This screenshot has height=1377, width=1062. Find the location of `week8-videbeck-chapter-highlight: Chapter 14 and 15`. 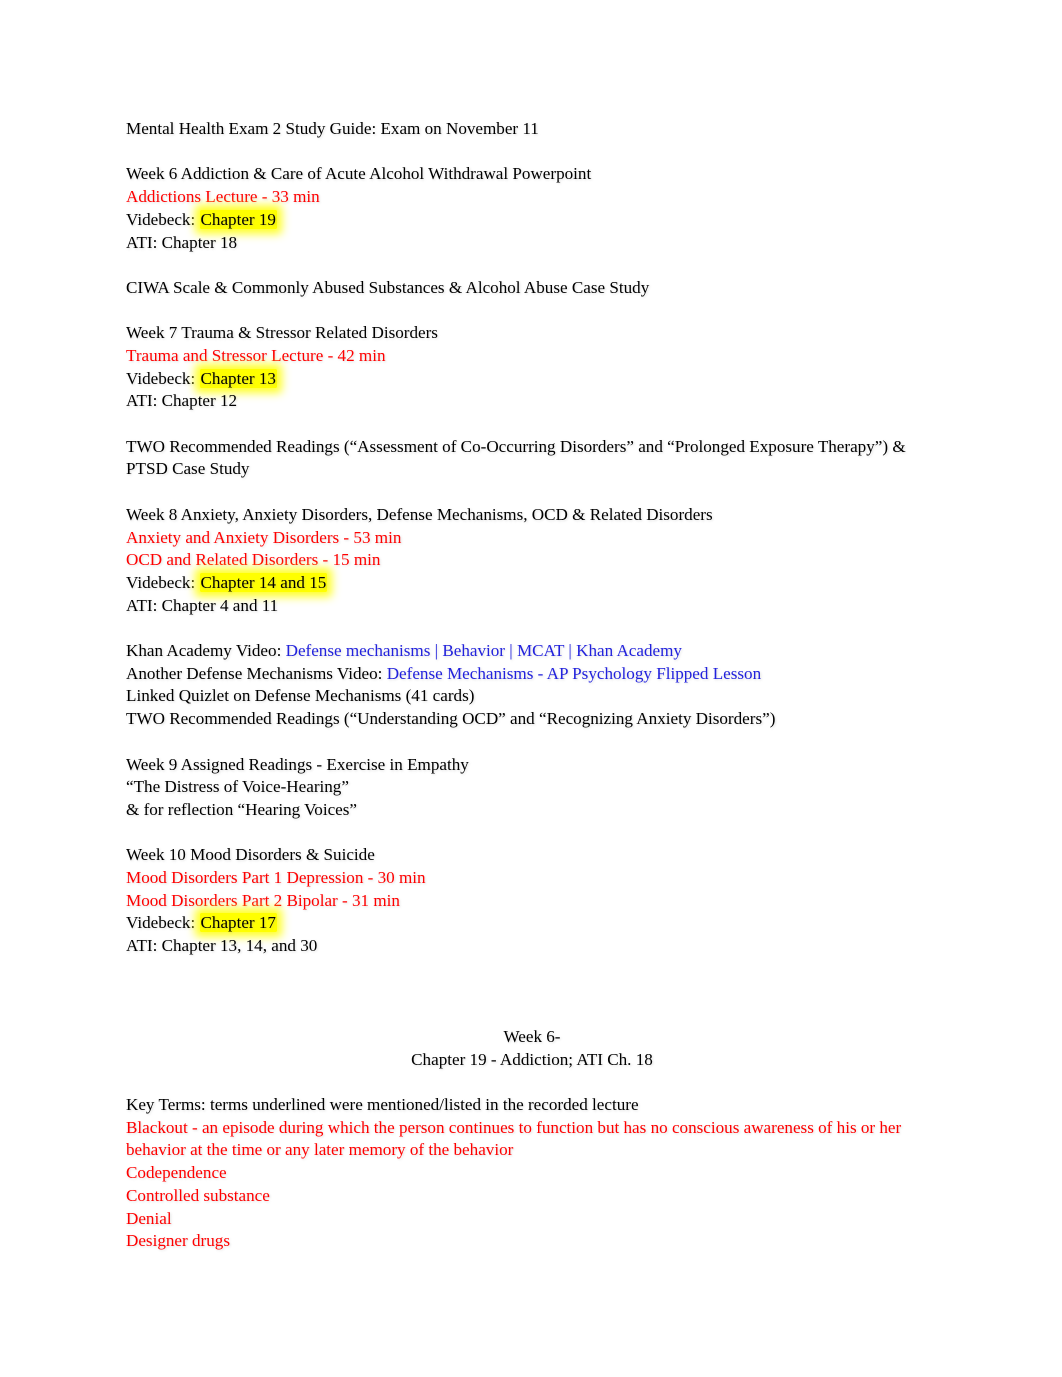

week8-videbeck-chapter-highlight: Chapter 14 and 15 is located at coordinates (263, 582).